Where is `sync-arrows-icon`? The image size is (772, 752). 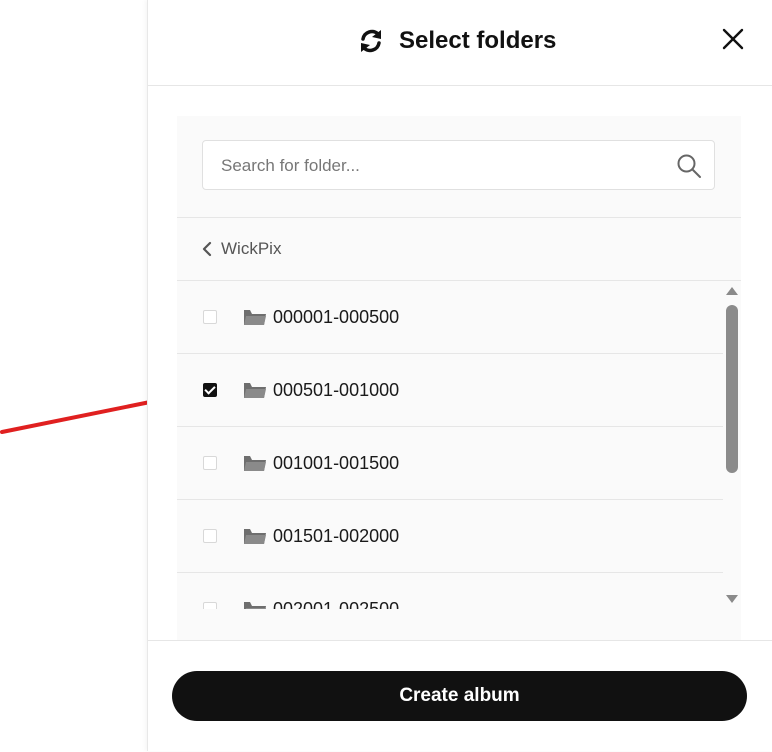
sync-arrows-icon is located at coordinates (371, 41).